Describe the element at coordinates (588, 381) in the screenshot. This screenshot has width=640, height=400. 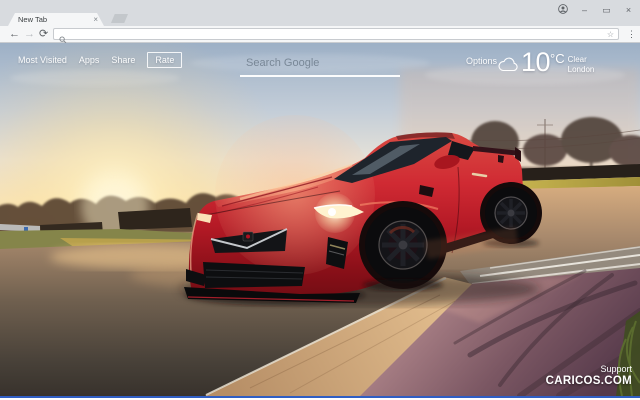
I see `brand-watermark: CARICOS.COM` at that location.